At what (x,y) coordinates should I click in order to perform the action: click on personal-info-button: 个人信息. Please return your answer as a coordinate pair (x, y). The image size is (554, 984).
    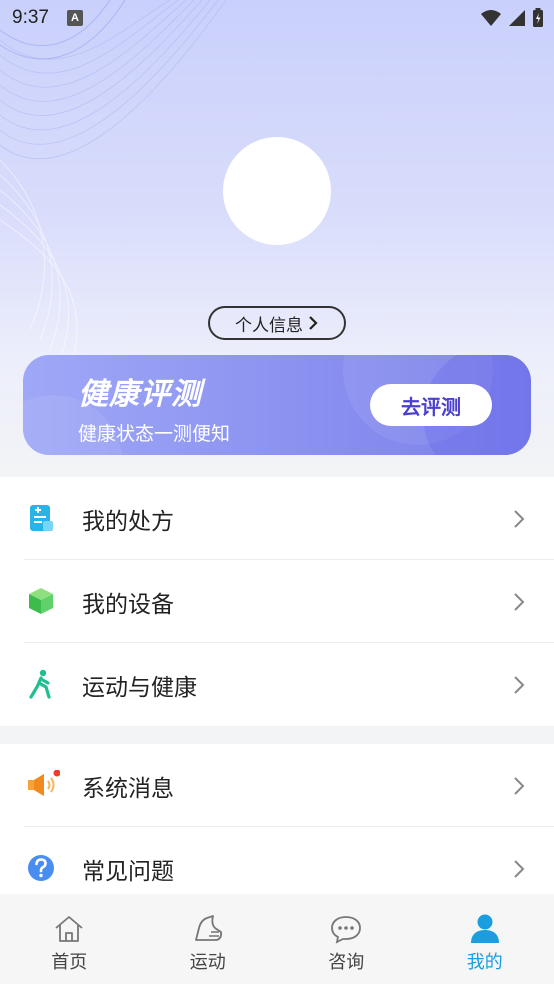
    Looking at the image, I should click on (277, 323).